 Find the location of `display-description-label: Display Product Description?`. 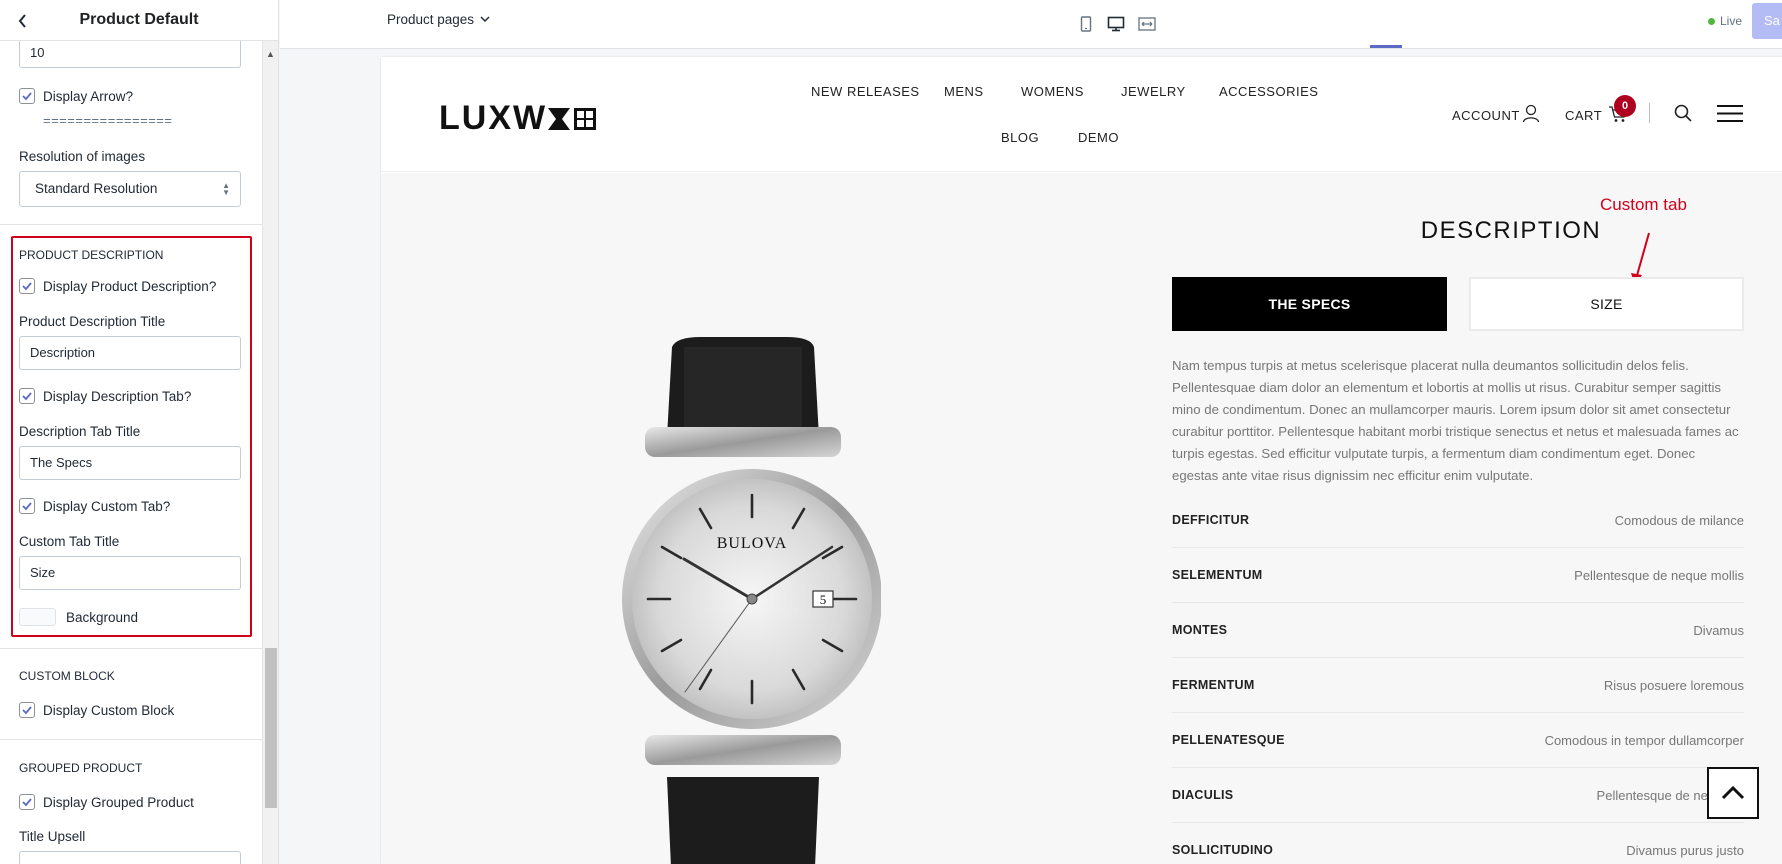

display-description-label: Display Product Description? is located at coordinates (130, 286).